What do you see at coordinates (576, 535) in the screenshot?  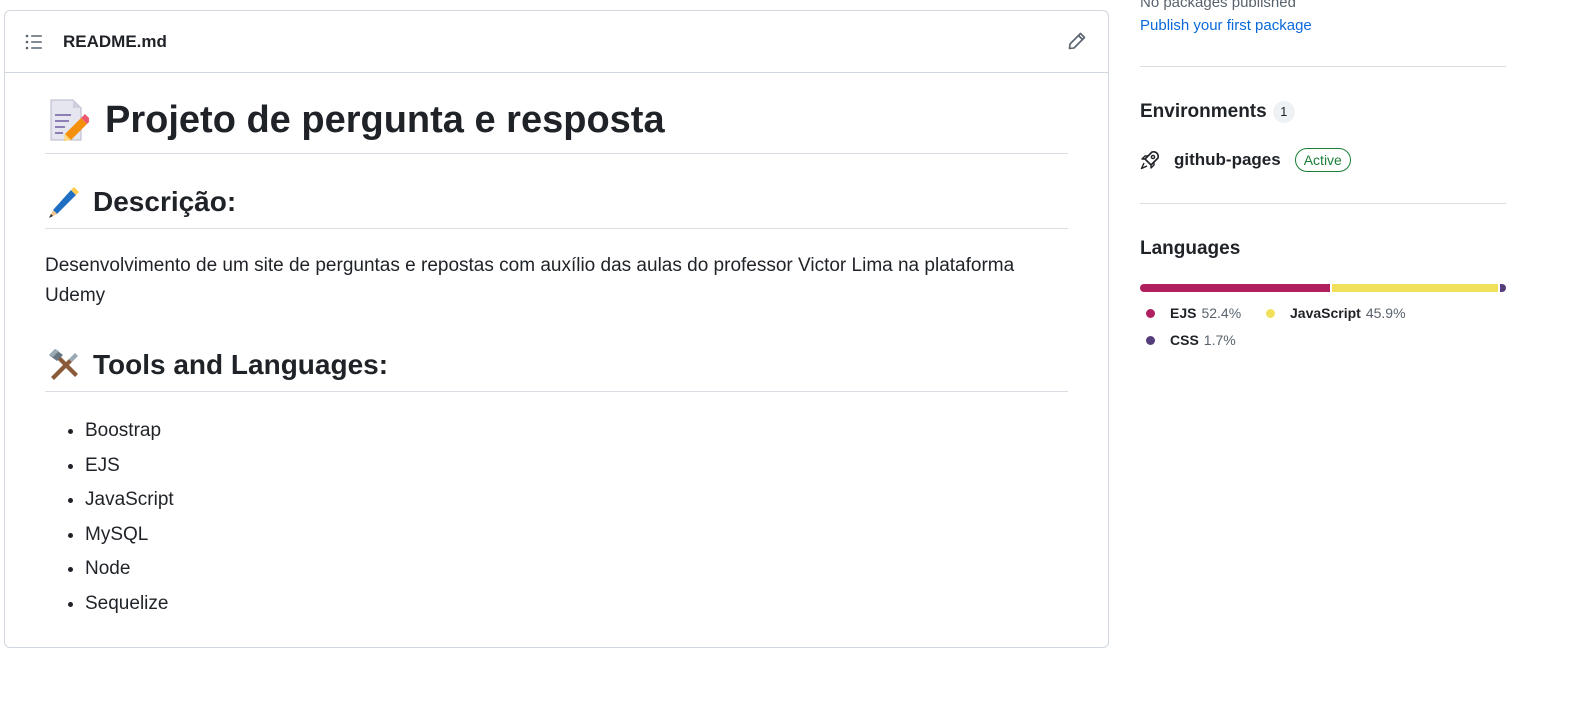 I see `list-item: MySQL` at bounding box center [576, 535].